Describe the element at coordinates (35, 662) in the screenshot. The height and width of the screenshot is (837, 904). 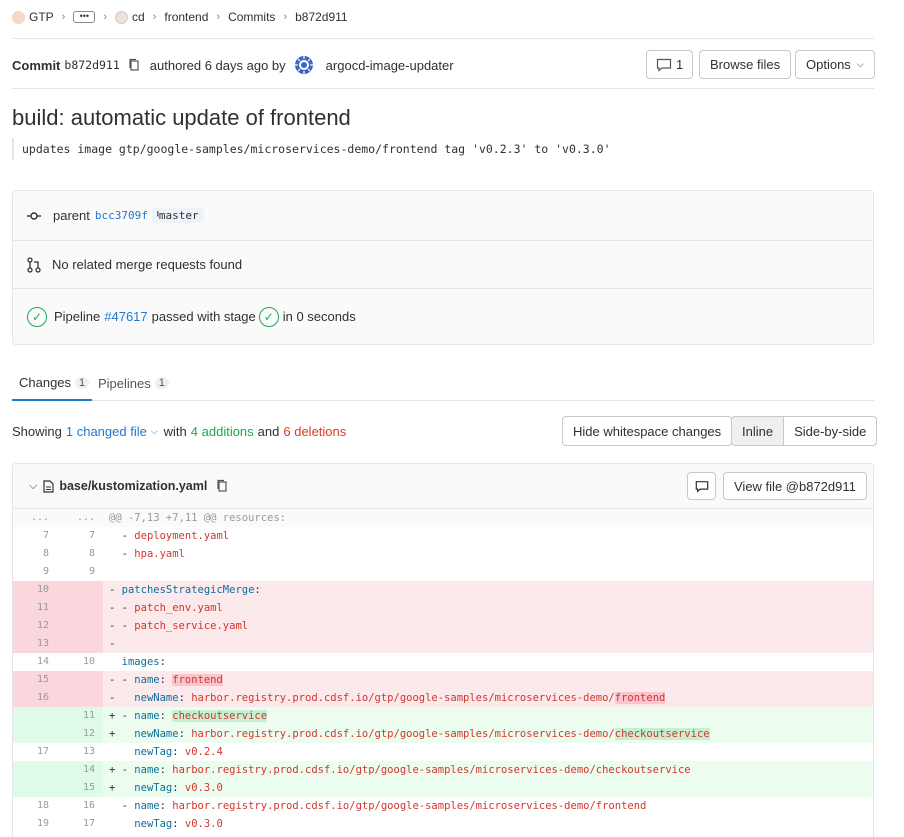
I see `old-line-number: 14` at that location.